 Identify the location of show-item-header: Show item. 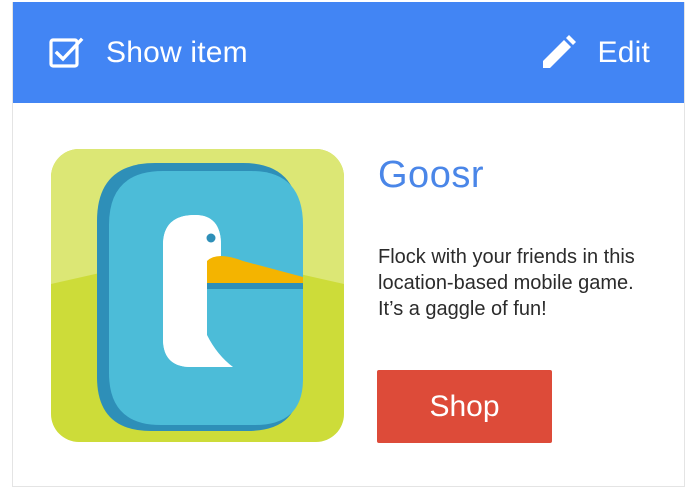
(148, 52).